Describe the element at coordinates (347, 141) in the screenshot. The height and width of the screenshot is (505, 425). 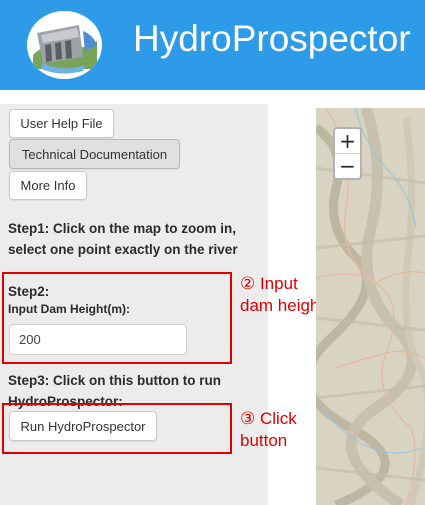
I see `zoom-in-button: +` at that location.